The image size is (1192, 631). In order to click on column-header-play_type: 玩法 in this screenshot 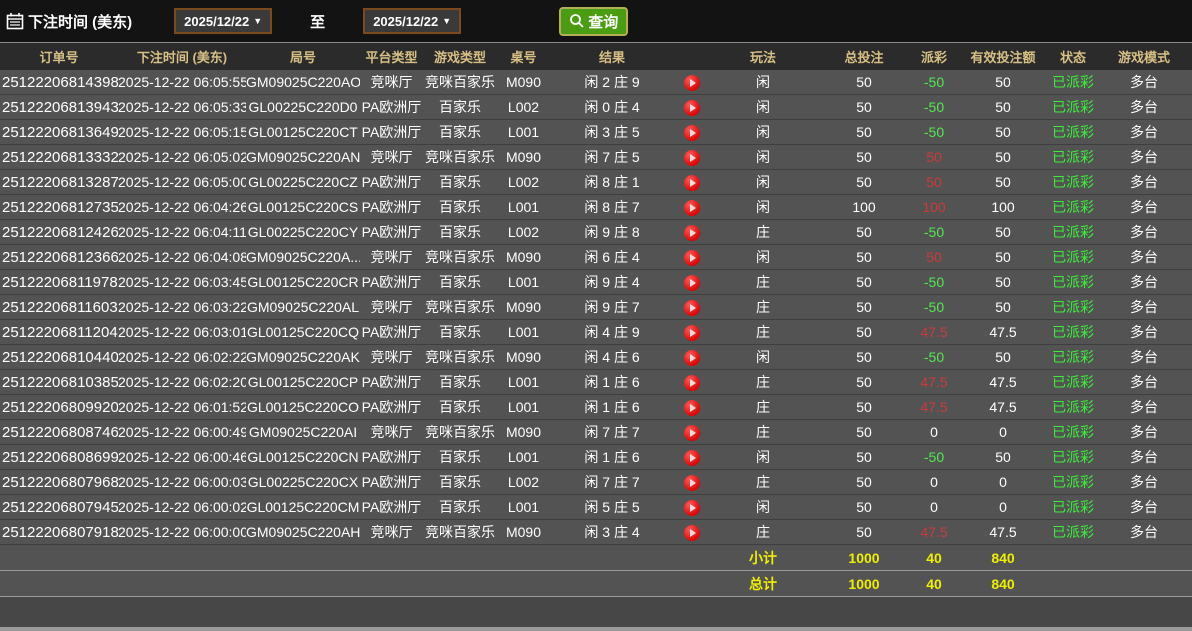, I will do `click(763, 56)`.